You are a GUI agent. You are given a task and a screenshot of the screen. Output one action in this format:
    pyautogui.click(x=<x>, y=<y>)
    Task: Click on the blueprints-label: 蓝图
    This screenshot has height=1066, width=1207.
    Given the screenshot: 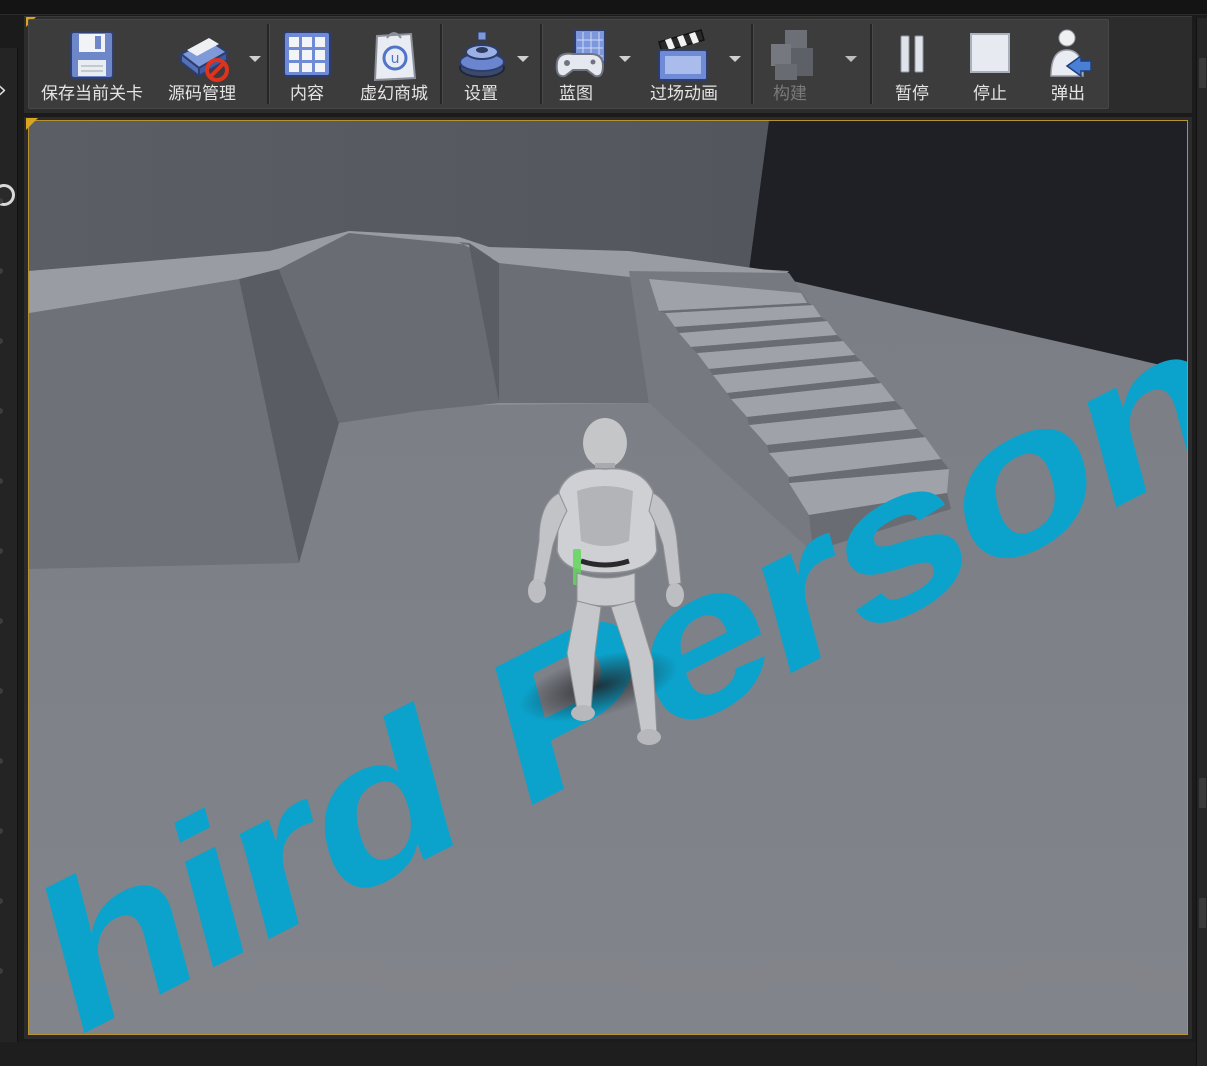 What is the action you would take?
    pyautogui.click(x=576, y=94)
    